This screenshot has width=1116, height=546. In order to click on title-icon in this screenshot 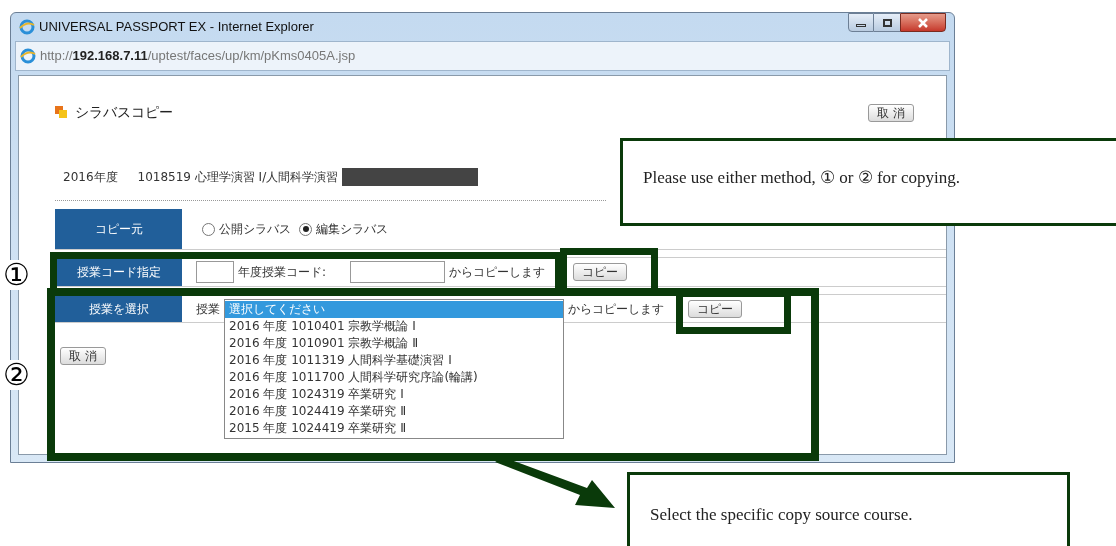, I will do `click(61, 112)`.